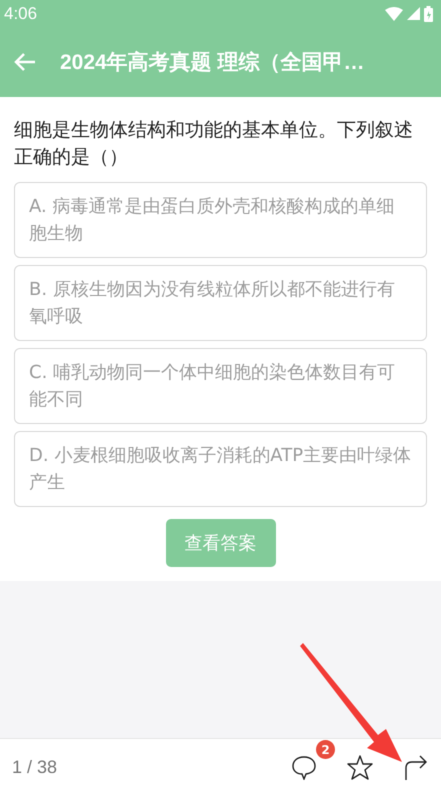  Describe the element at coordinates (35, 767) in the screenshot. I see `page-counter: 1 / 38` at that location.